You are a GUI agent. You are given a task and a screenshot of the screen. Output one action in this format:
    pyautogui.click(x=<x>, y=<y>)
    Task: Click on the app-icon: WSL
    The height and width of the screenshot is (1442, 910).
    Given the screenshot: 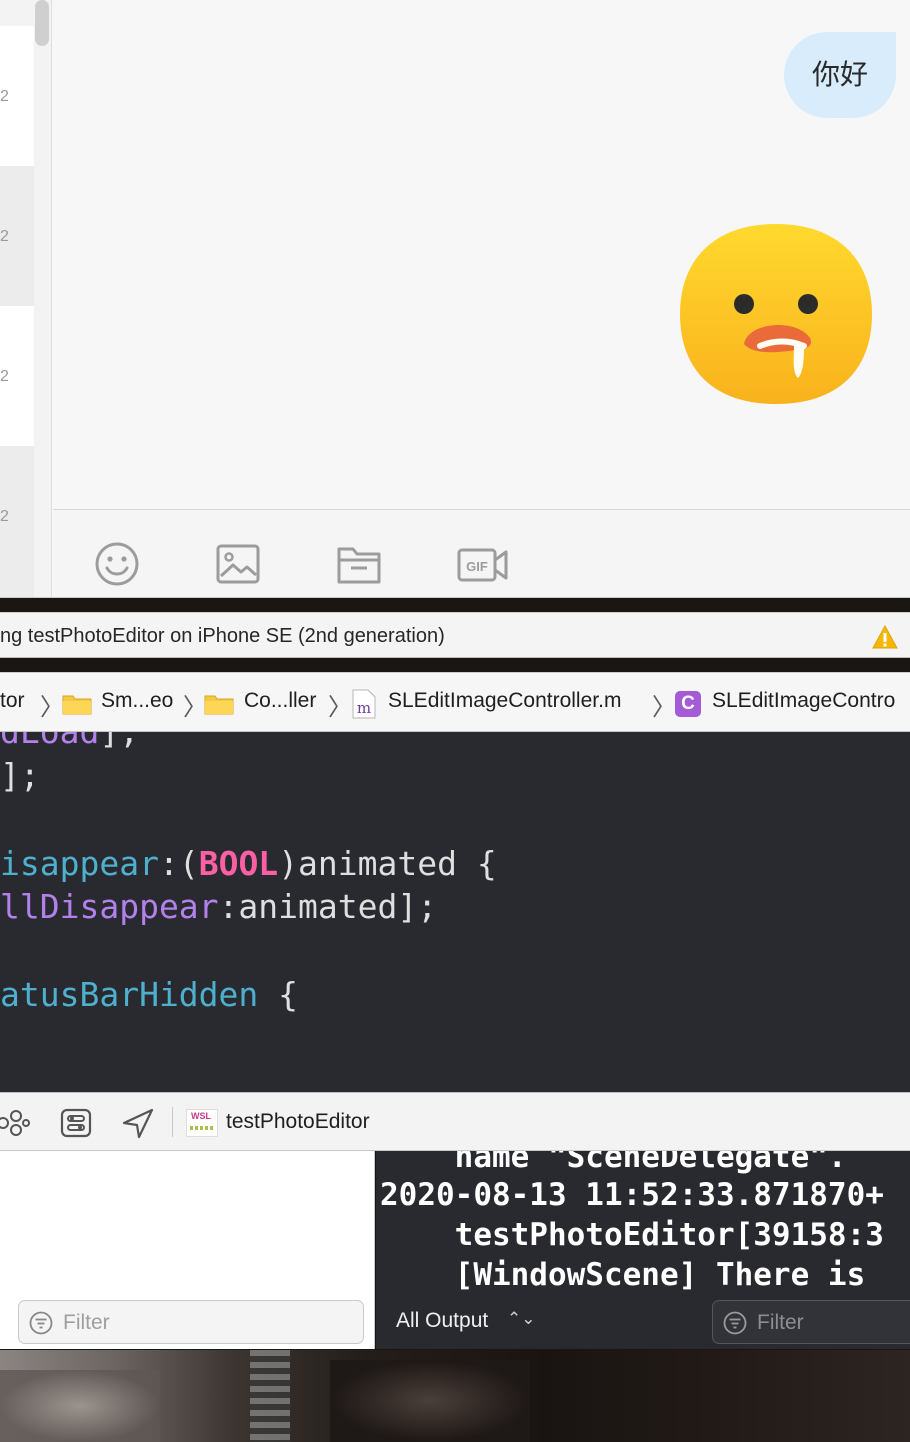 What is the action you would take?
    pyautogui.click(x=202, y=1123)
    